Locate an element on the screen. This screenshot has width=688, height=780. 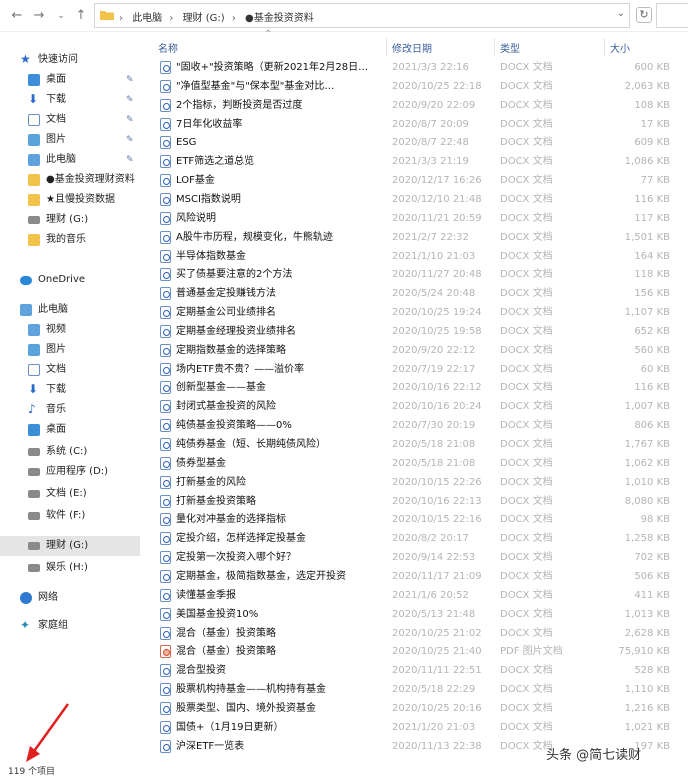
nav-item-fund-folder: ●基金投资理财资料 is located at coordinates (70, 180).